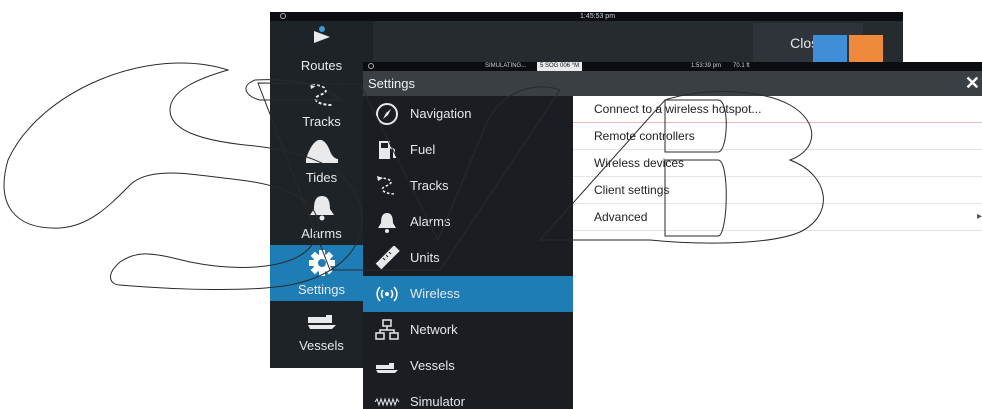  I want to click on decorative-v-outline, so click(409, 176).